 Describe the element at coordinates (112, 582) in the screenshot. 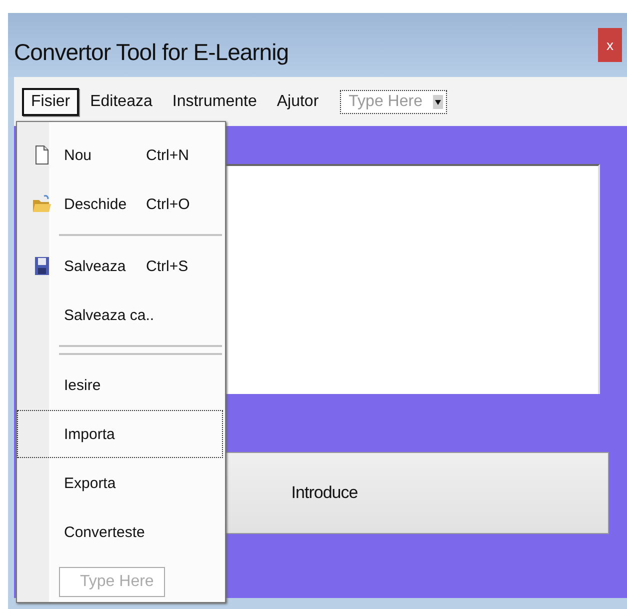

I see `type-here-field: Type Here` at that location.